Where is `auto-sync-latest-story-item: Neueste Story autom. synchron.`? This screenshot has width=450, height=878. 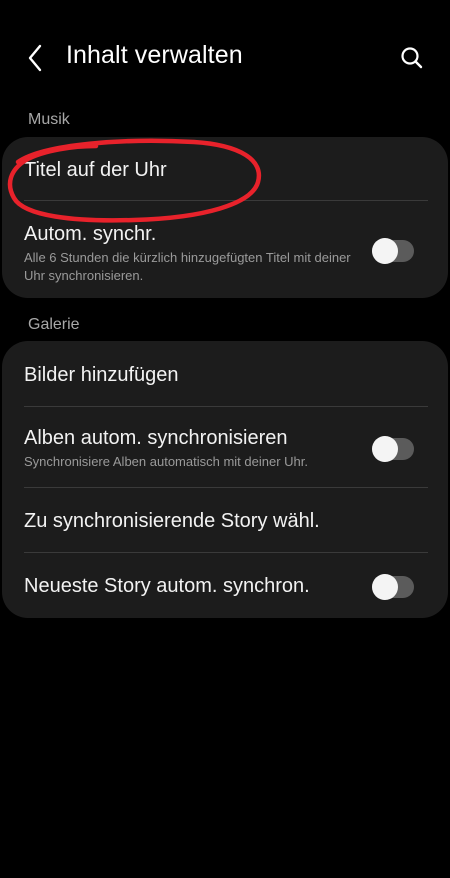
auto-sync-latest-story-item: Neueste Story autom. synchron. is located at coordinates (225, 585).